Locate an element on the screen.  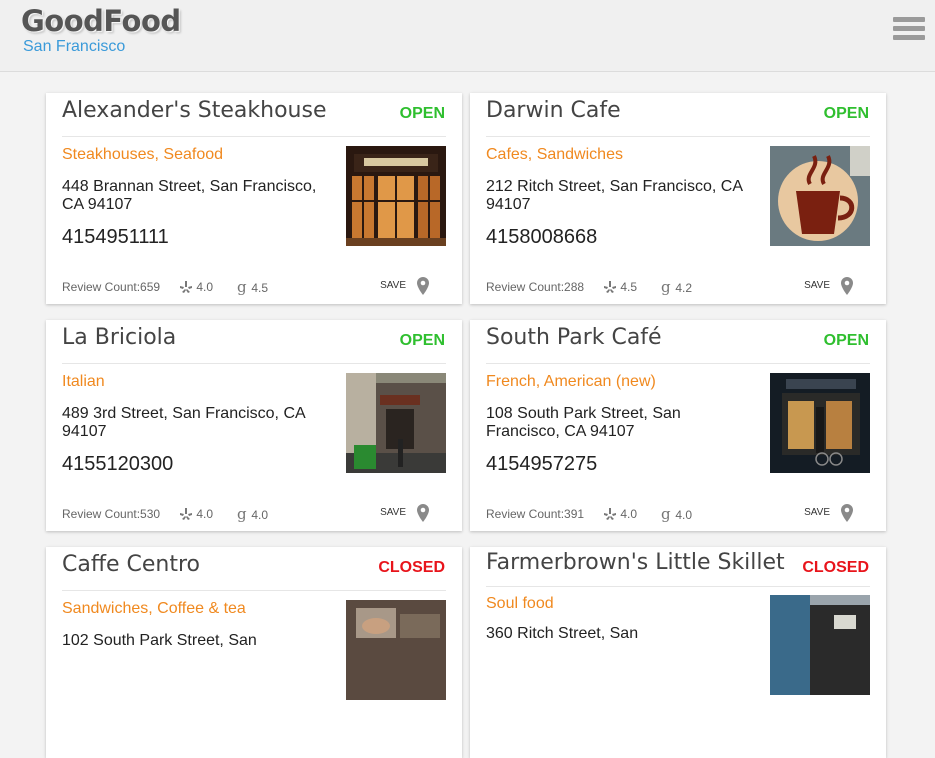
review-count: Review Count:391 is located at coordinates (535, 514).